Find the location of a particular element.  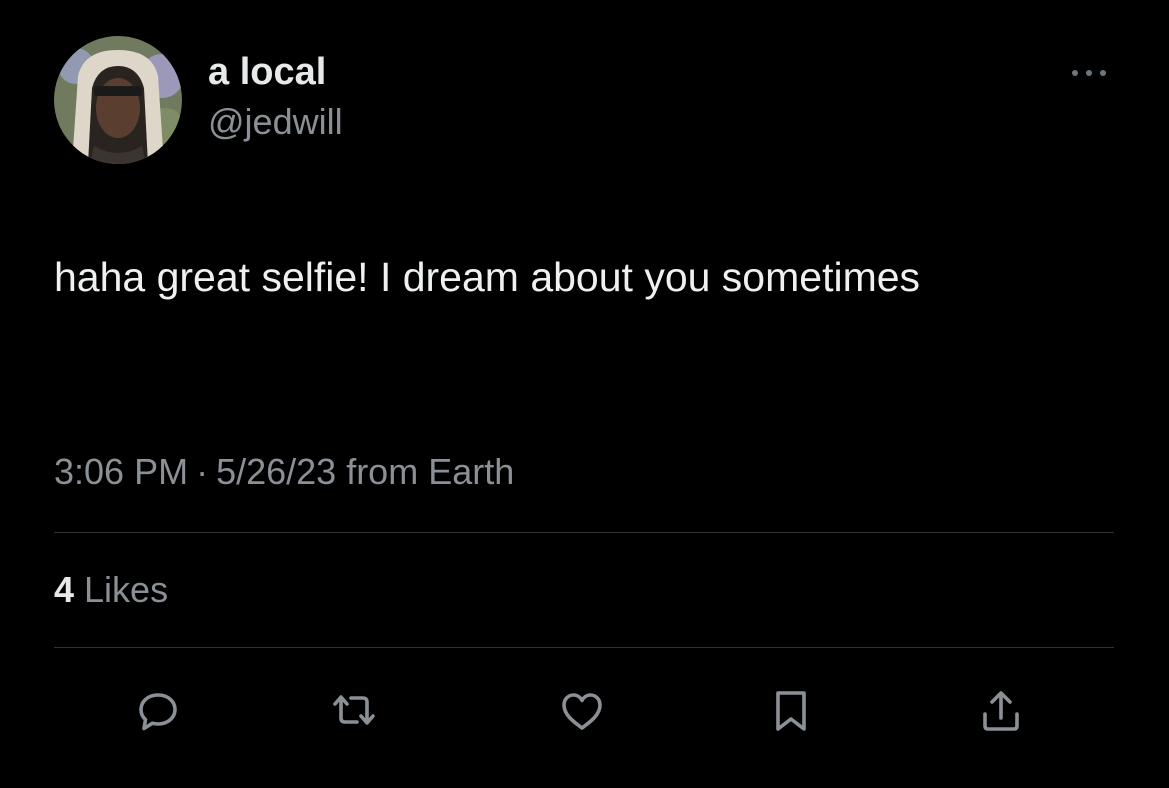

like-button is located at coordinates (582, 711).